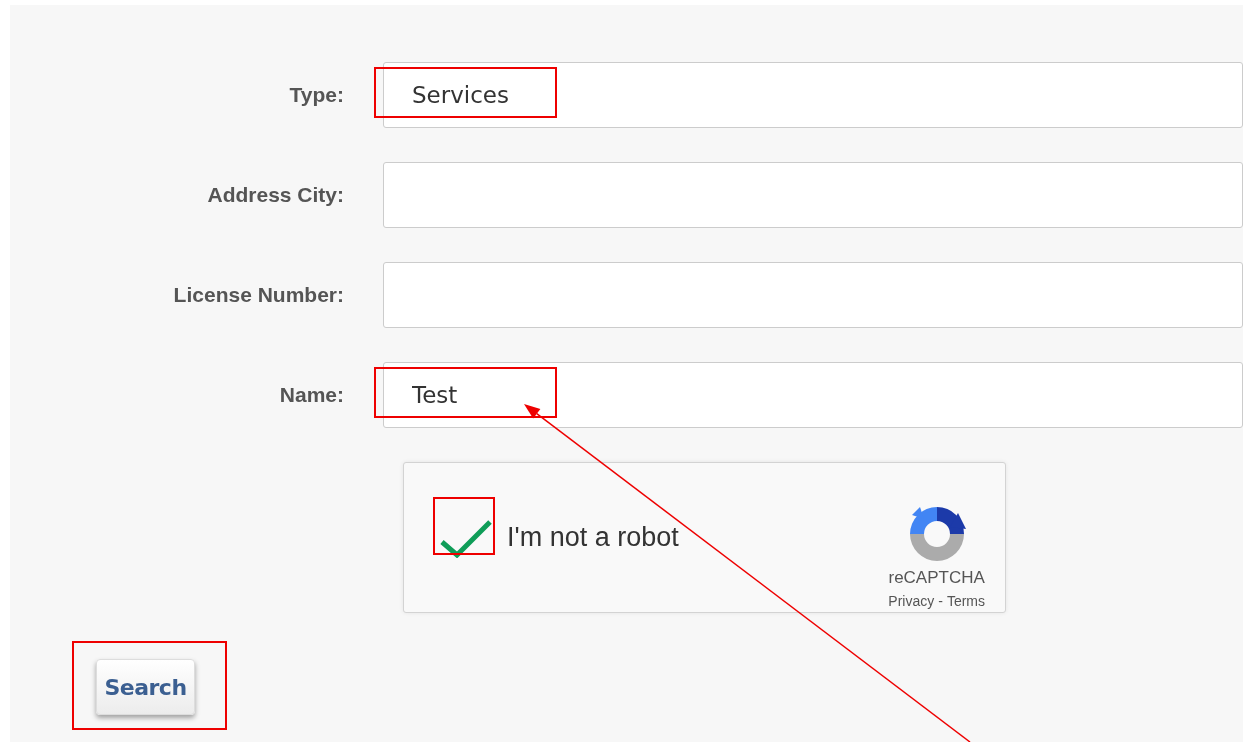  What do you see at coordinates (965, 601) in the screenshot?
I see `terms-link: Terms` at bounding box center [965, 601].